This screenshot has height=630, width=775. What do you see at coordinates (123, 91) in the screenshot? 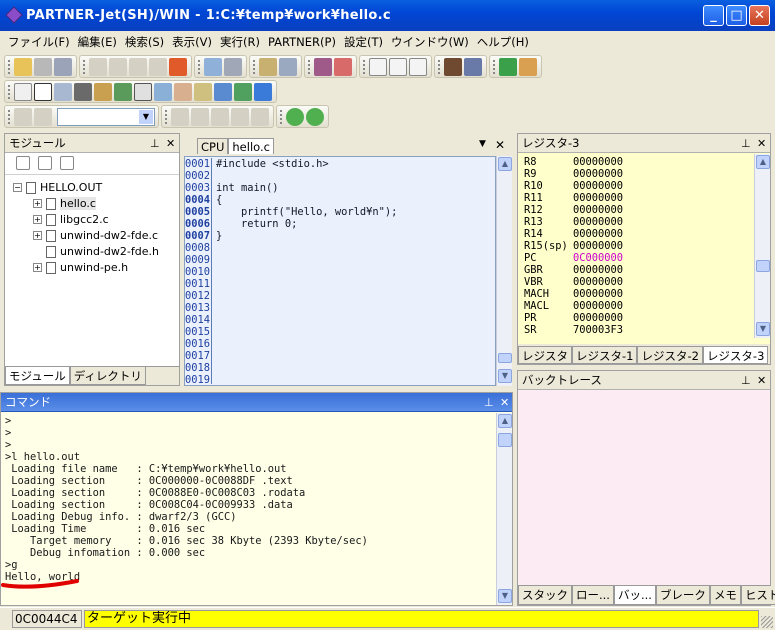
I see `watch-view-icon` at bounding box center [123, 91].